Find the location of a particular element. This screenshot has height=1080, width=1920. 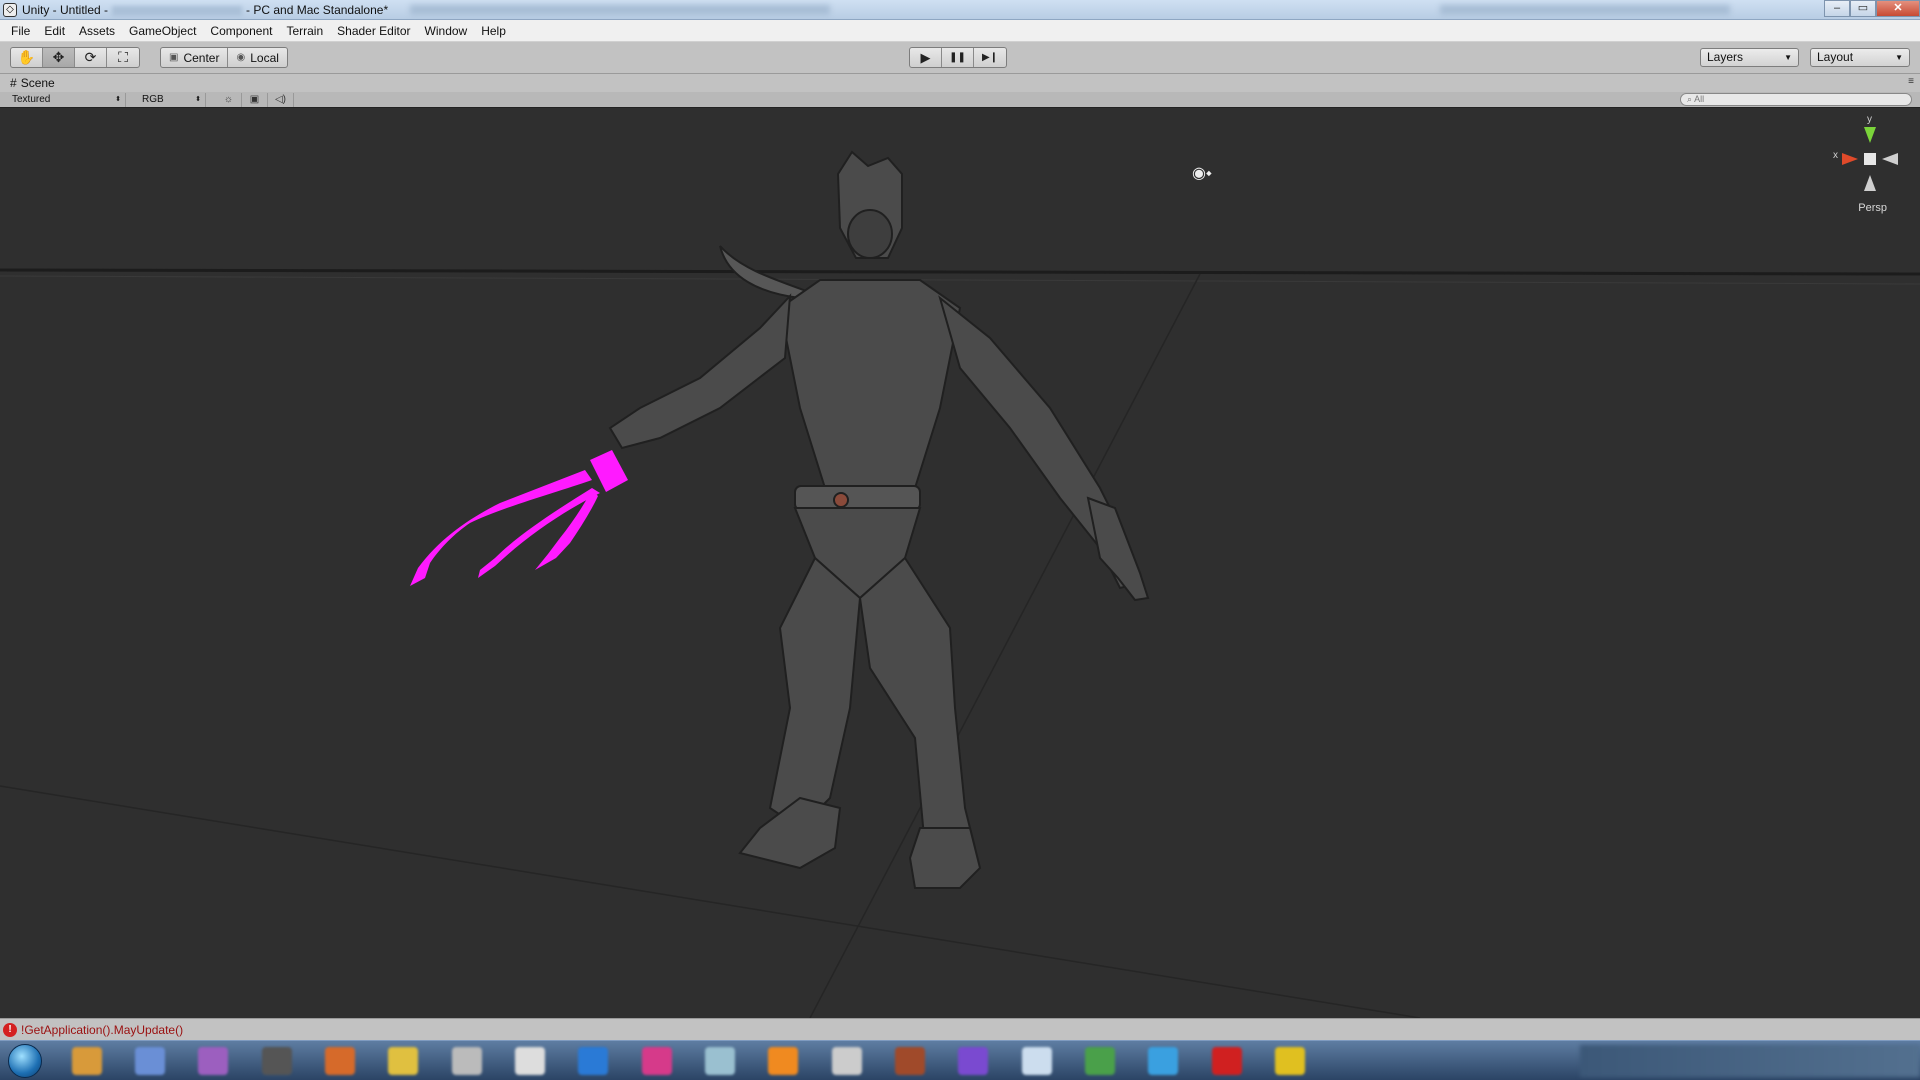

scene-search-input: ⌕ All is located at coordinates (1796, 99).